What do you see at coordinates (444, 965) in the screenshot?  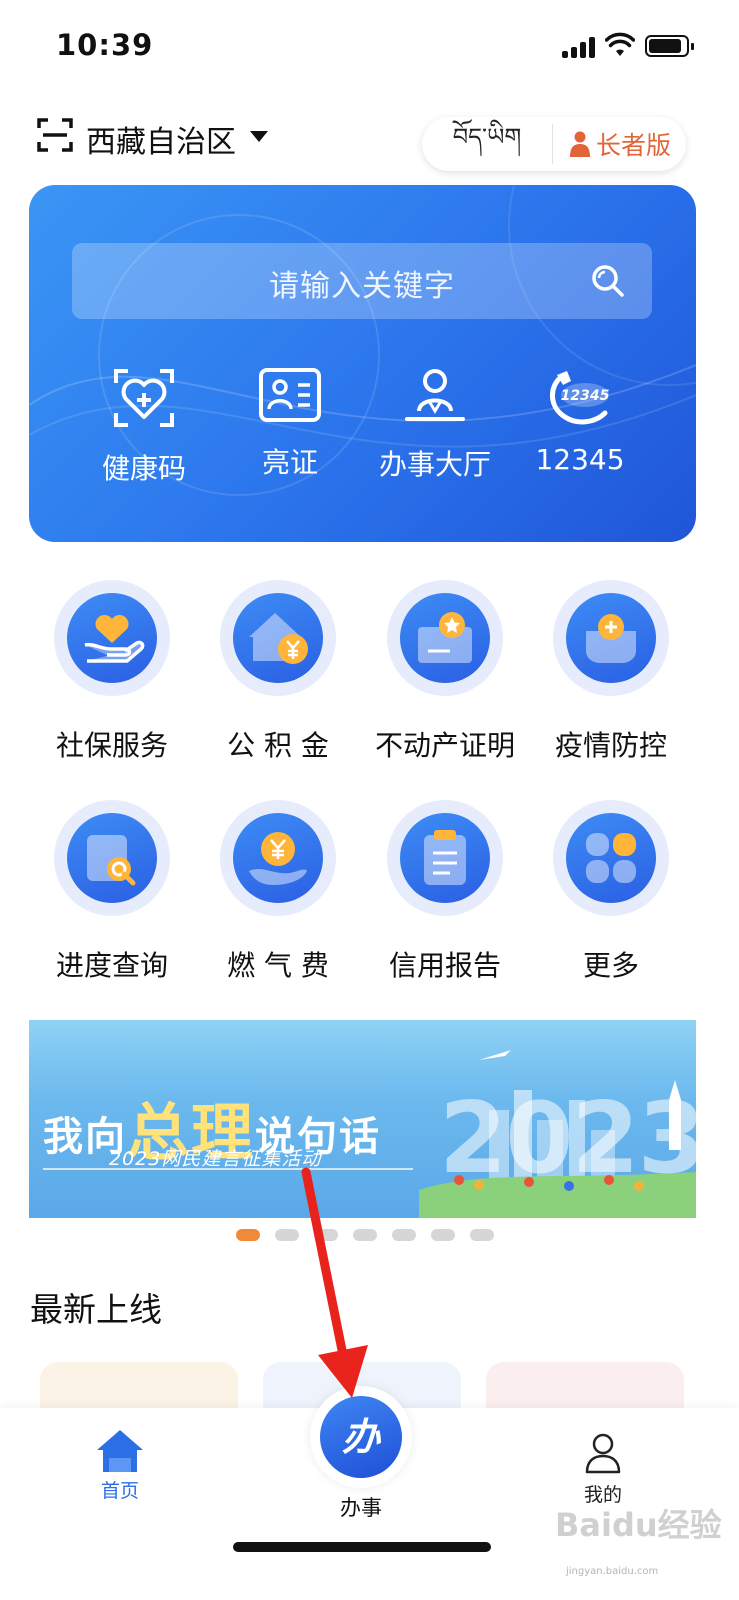 I see `service-label: 信用报告` at bounding box center [444, 965].